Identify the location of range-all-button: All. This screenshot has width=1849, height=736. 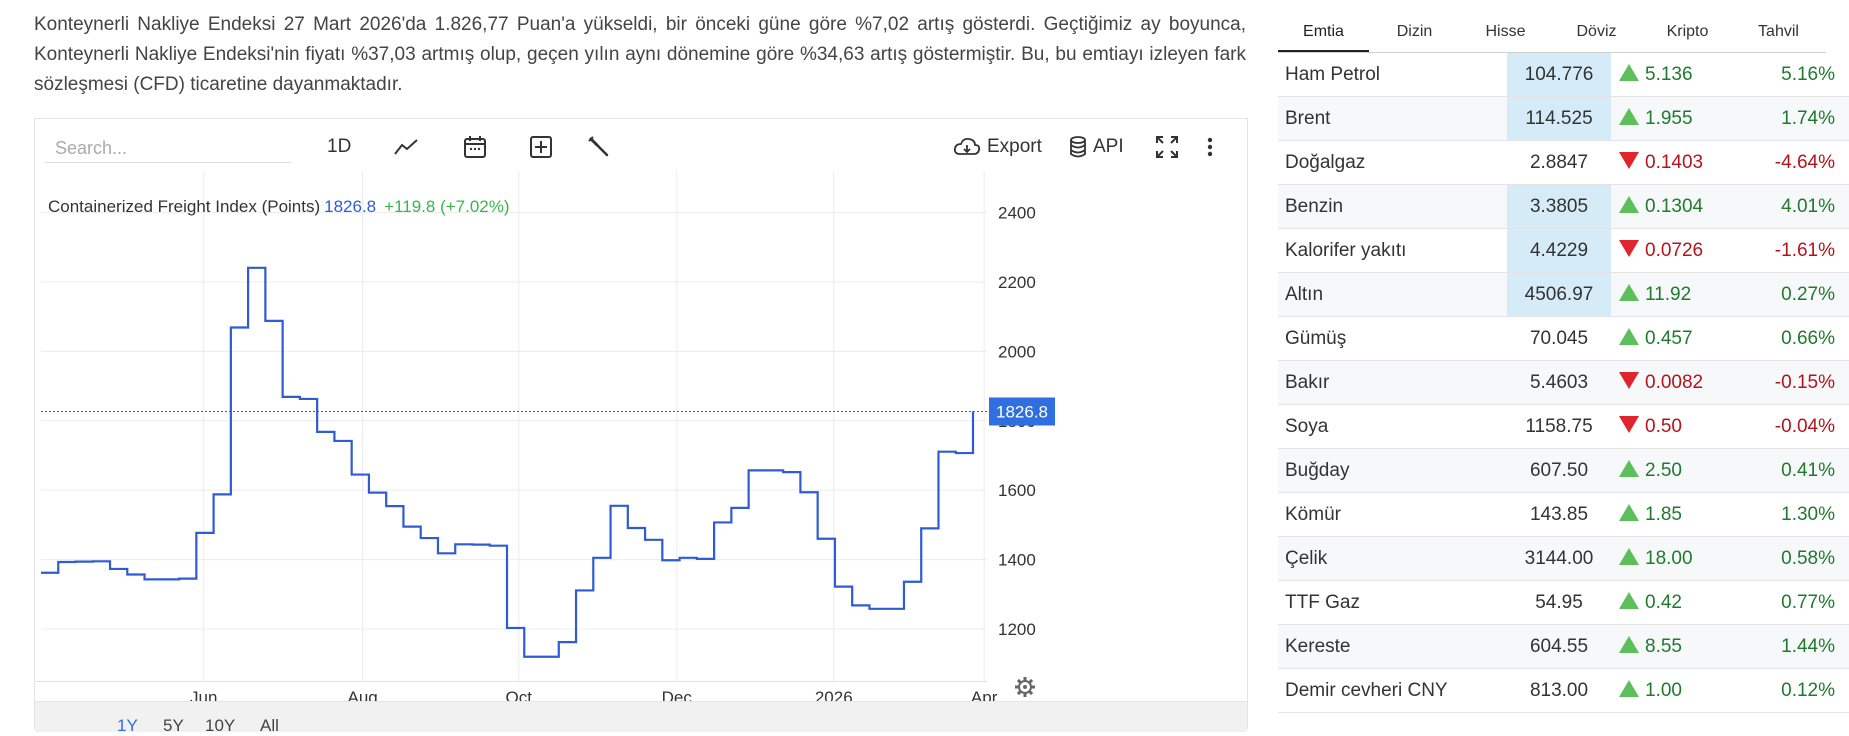
(269, 726).